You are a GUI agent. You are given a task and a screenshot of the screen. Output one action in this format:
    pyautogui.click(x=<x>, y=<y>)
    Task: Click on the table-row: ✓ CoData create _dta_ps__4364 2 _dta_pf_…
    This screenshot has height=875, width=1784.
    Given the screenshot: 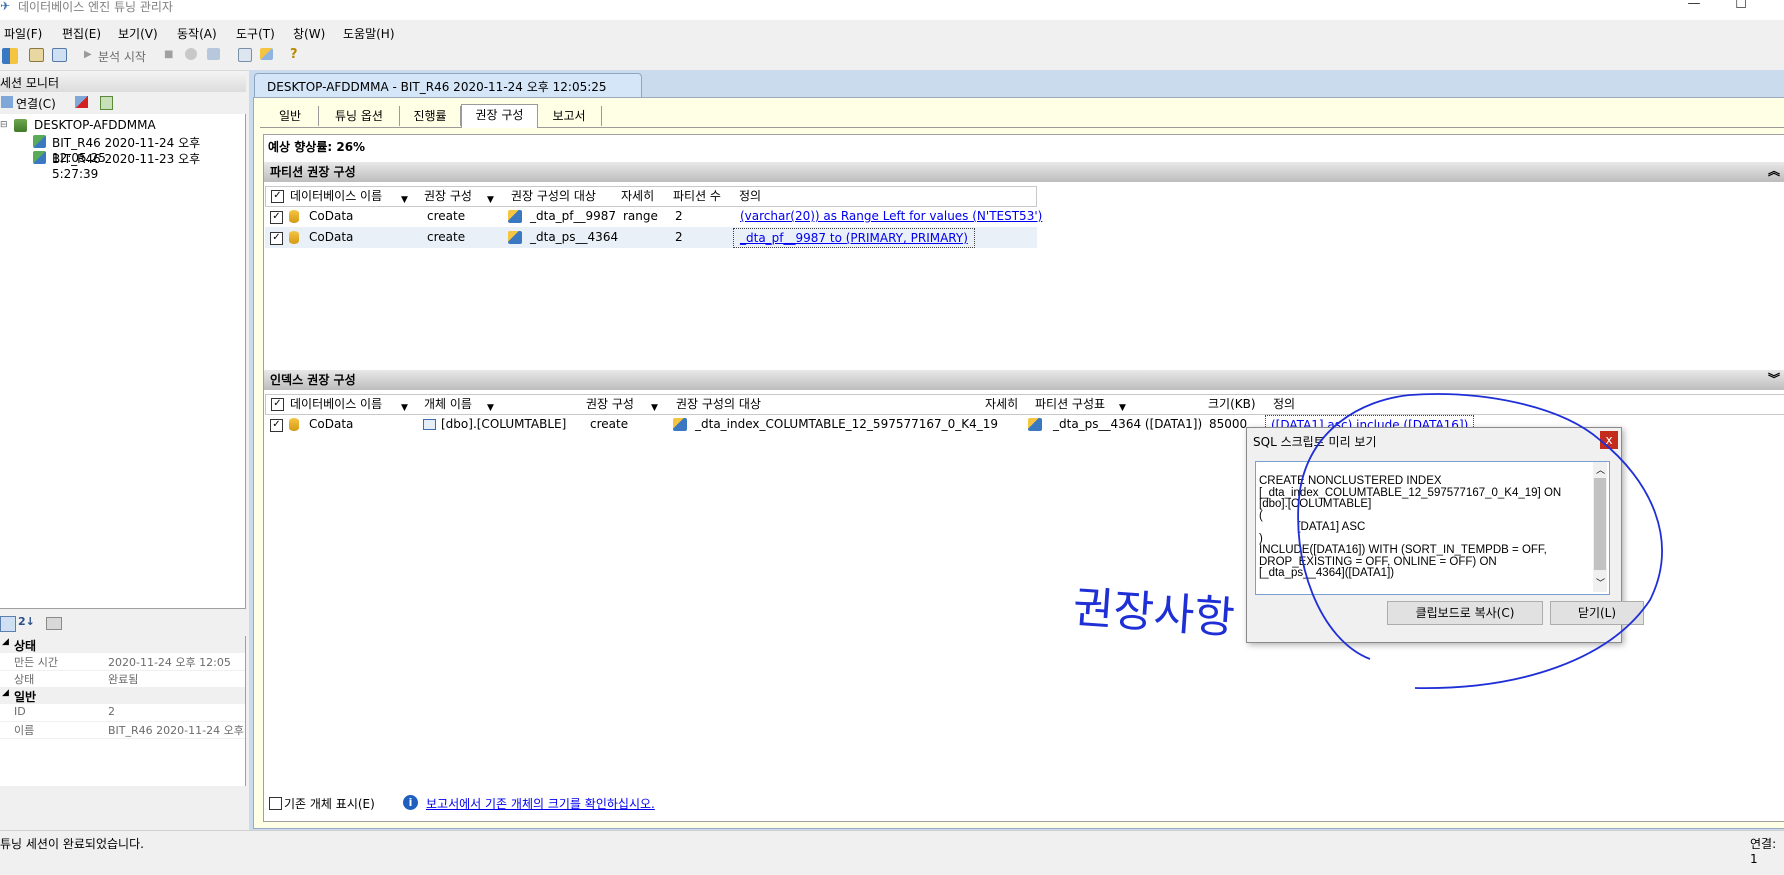 What is the action you would take?
    pyautogui.click(x=651, y=237)
    